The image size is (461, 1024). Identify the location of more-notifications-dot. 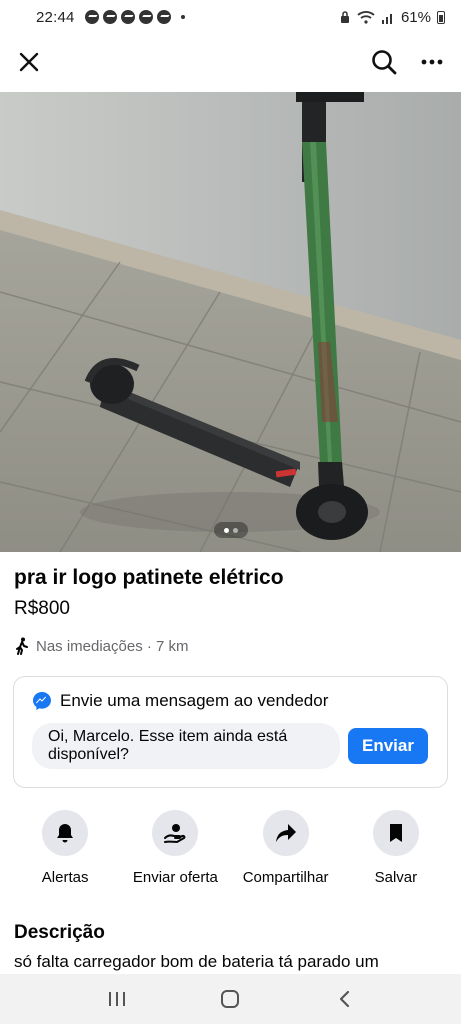
(182, 17).